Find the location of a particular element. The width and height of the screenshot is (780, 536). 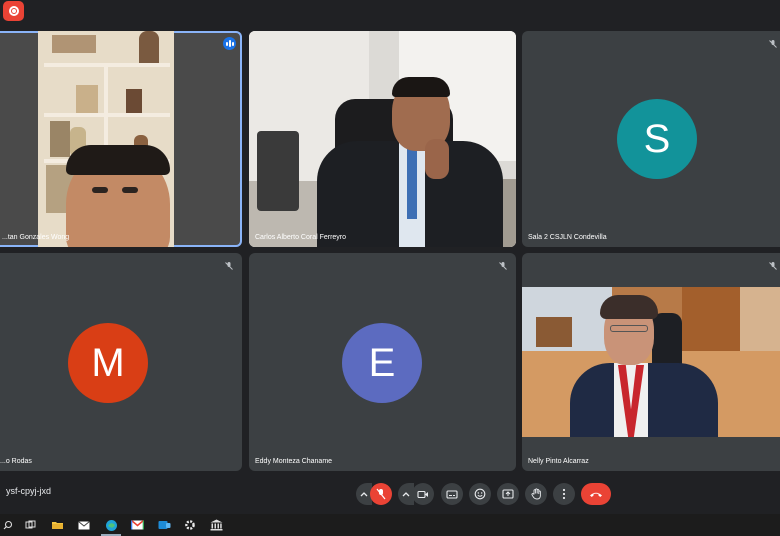

teams-icon is located at coordinates (164, 525).